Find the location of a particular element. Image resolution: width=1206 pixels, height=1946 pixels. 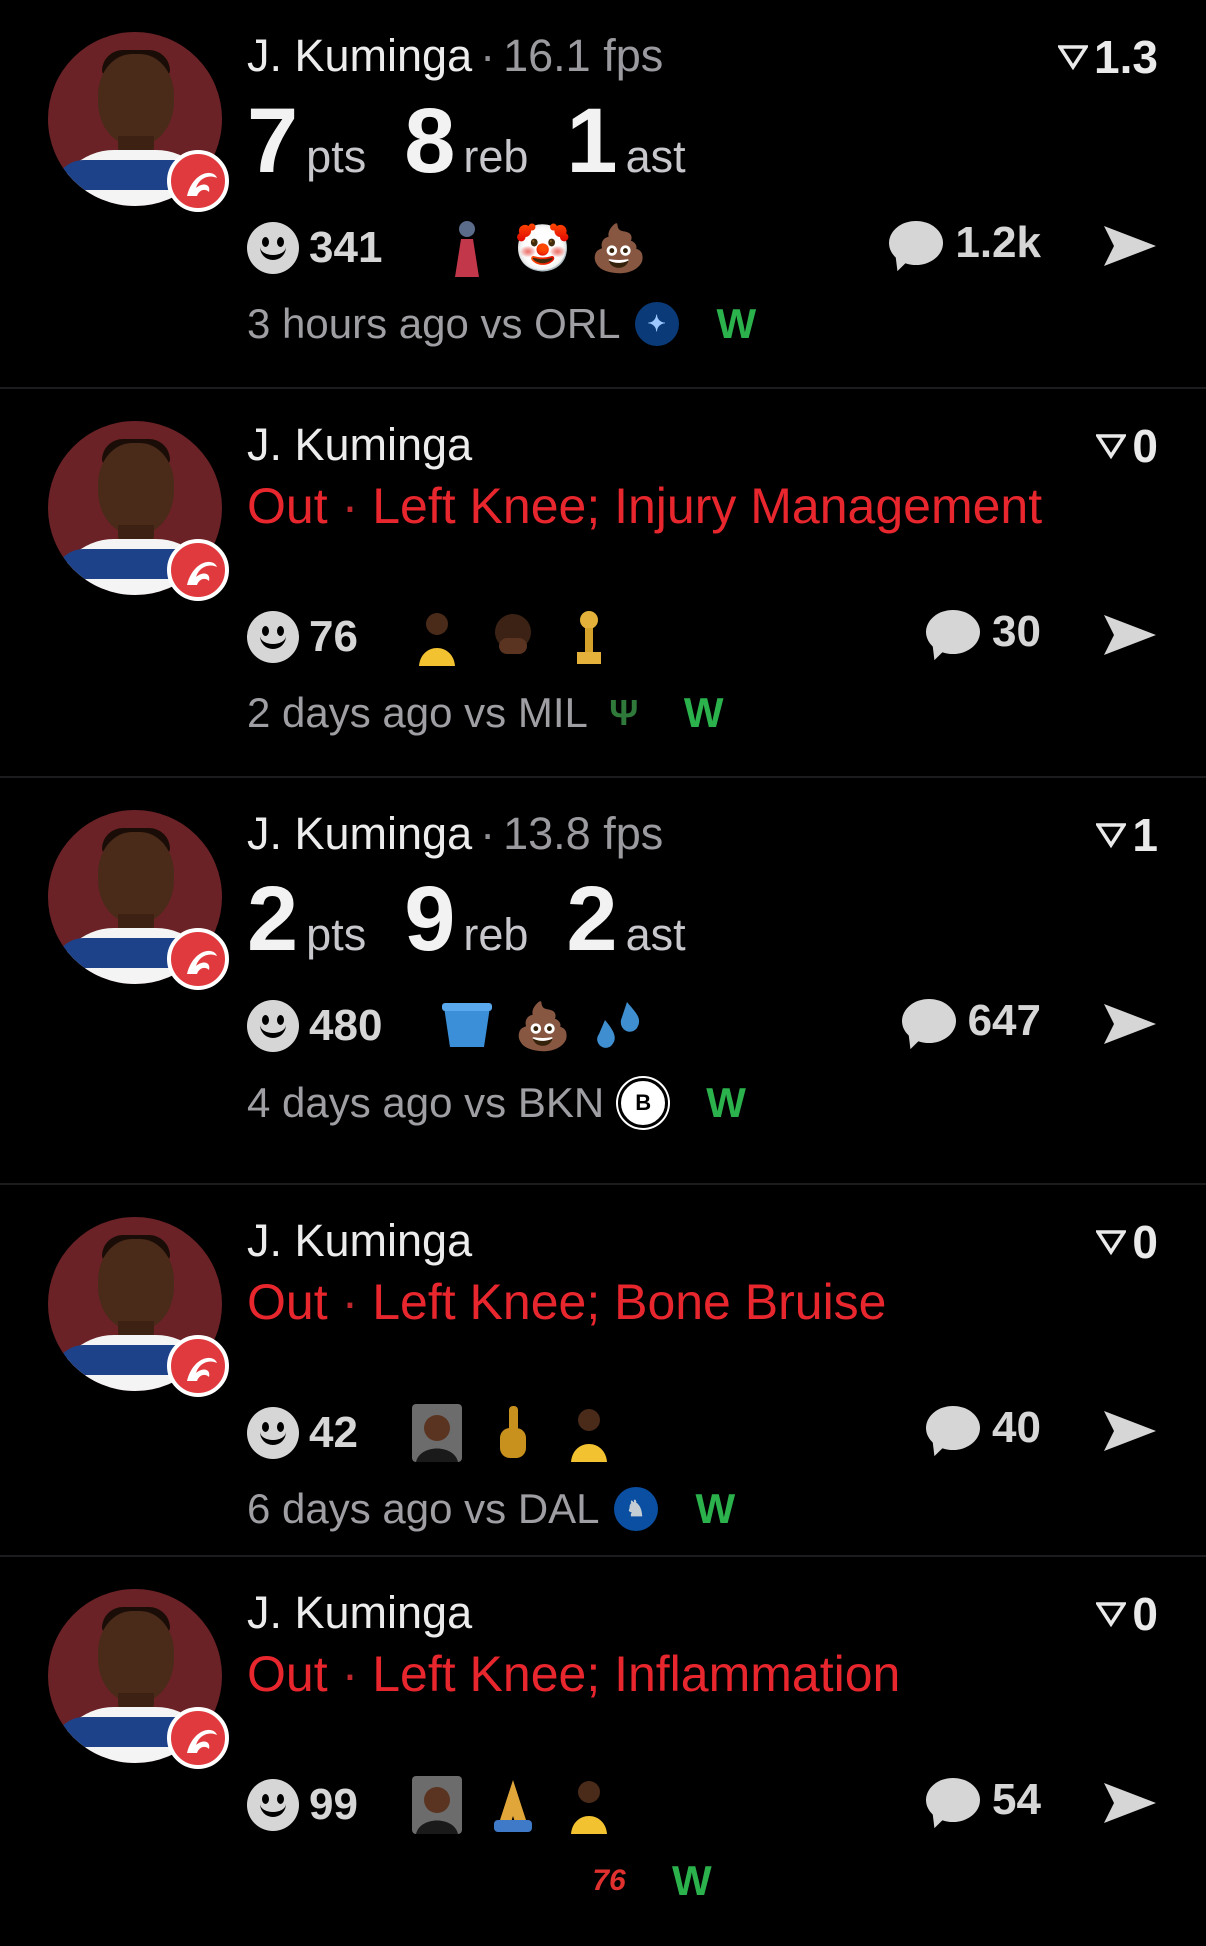

game-meta: 76 W is located at coordinates (640, 1881).